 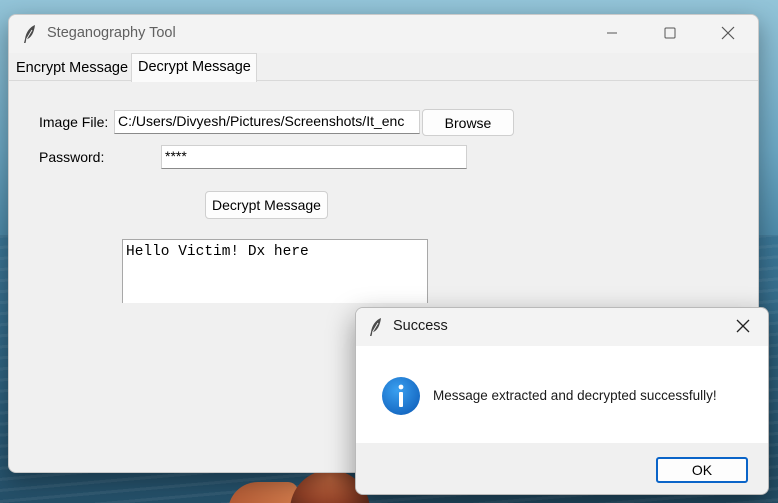 I want to click on dialog-title: Success, so click(x=420, y=326).